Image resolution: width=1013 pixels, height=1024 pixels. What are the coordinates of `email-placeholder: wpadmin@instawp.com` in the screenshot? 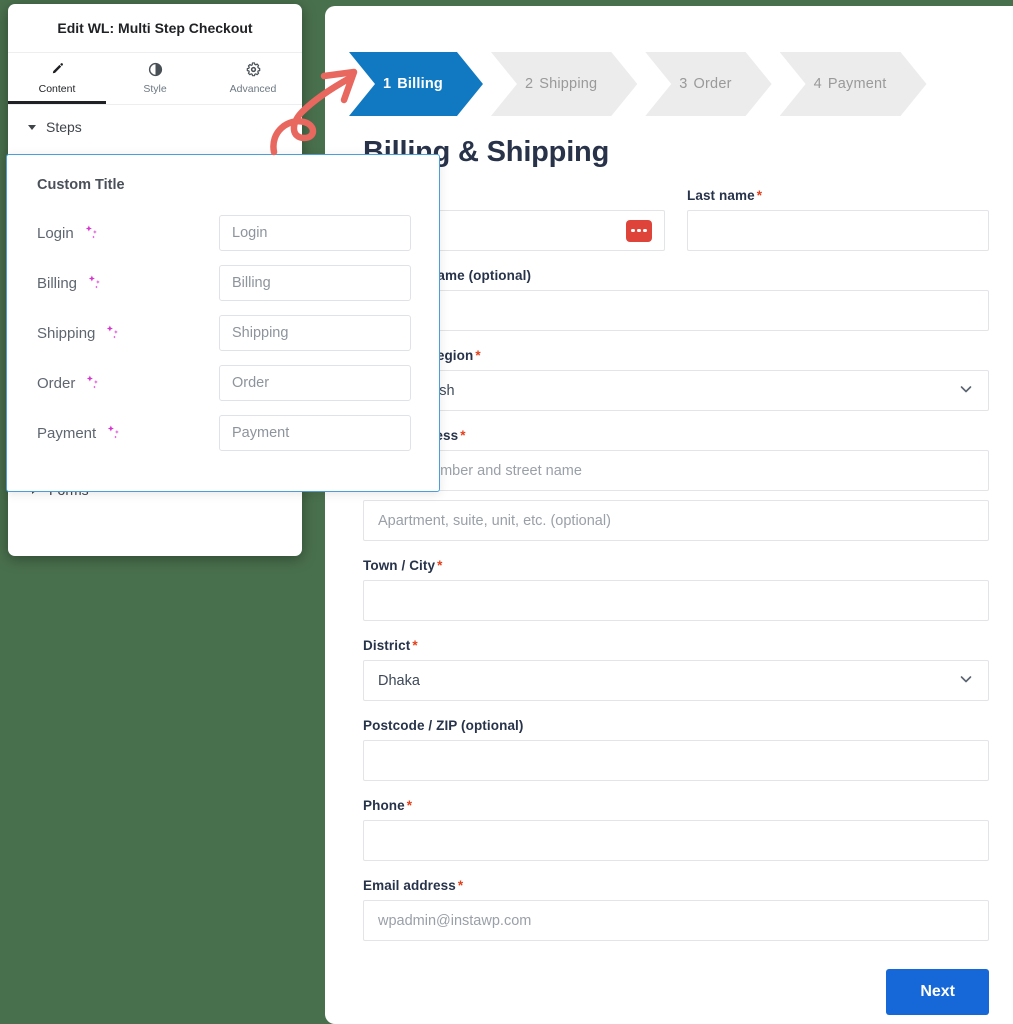 It's located at (455, 920).